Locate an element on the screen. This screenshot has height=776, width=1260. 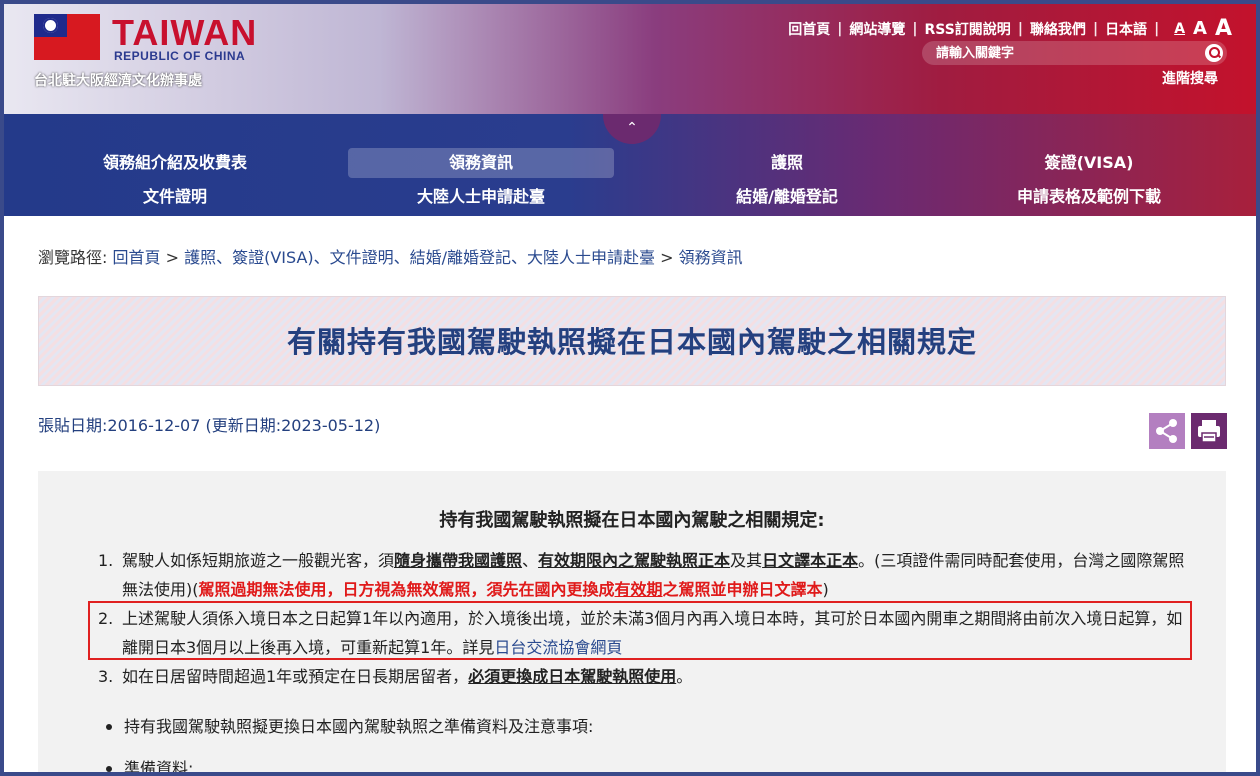
link-rss: RSS訂閱說明 is located at coordinates (967, 29).